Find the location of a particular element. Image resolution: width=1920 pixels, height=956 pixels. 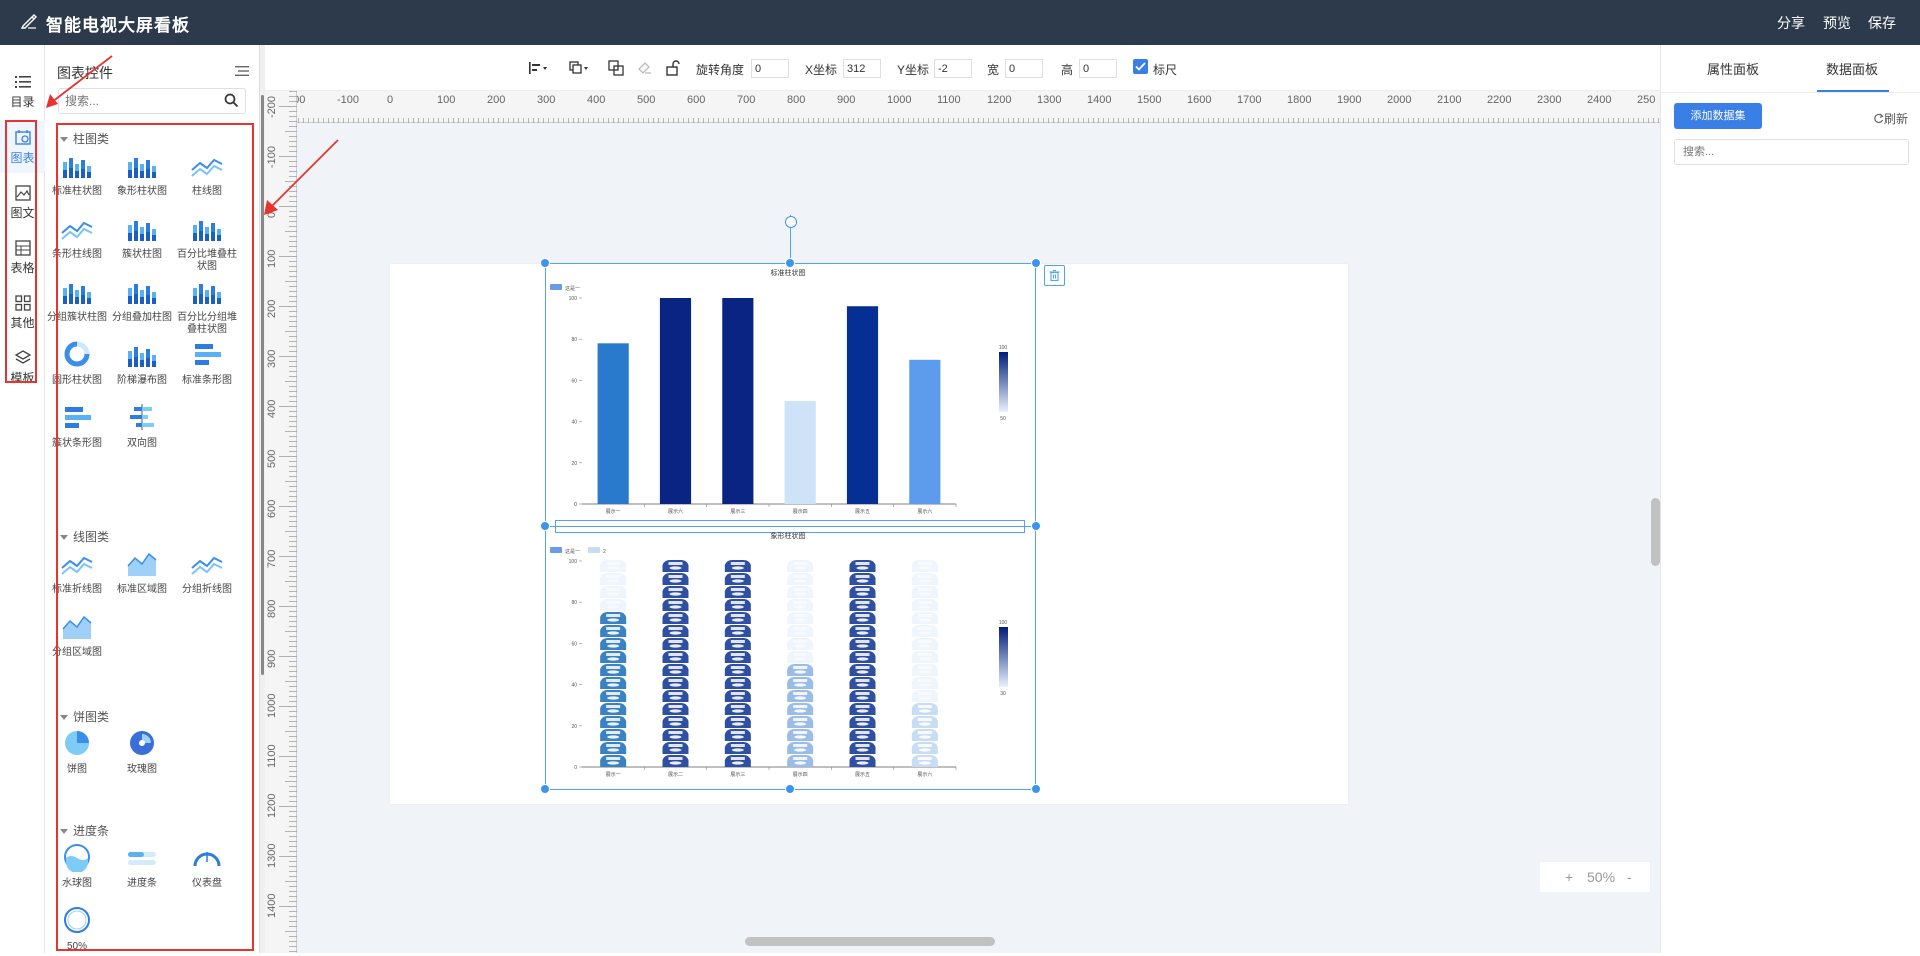

horizontal-scrollbar is located at coordinates (870, 941).